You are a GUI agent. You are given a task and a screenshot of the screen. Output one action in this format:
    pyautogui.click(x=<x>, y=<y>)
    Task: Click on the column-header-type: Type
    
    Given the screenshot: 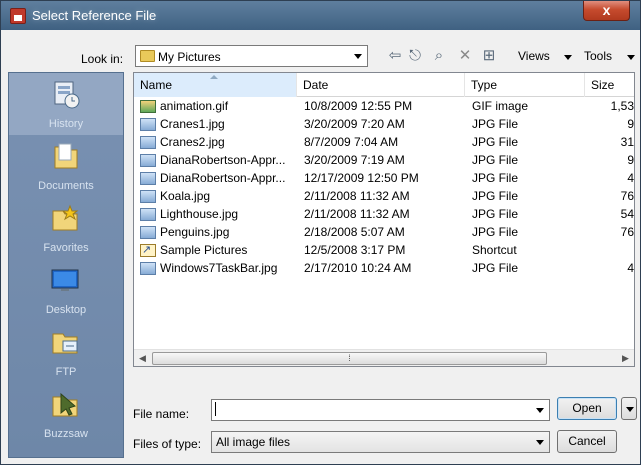 What is the action you would take?
    pyautogui.click(x=525, y=85)
    